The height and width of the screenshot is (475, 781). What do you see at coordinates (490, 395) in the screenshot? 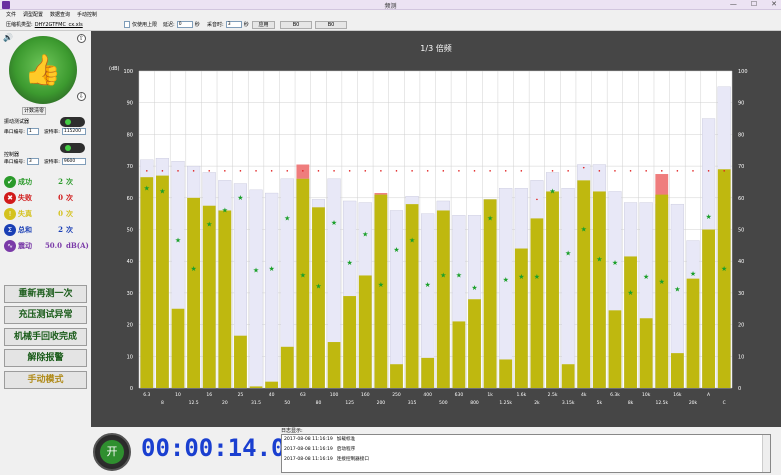
I see `x-tick-label: 1k` at bounding box center [490, 395].